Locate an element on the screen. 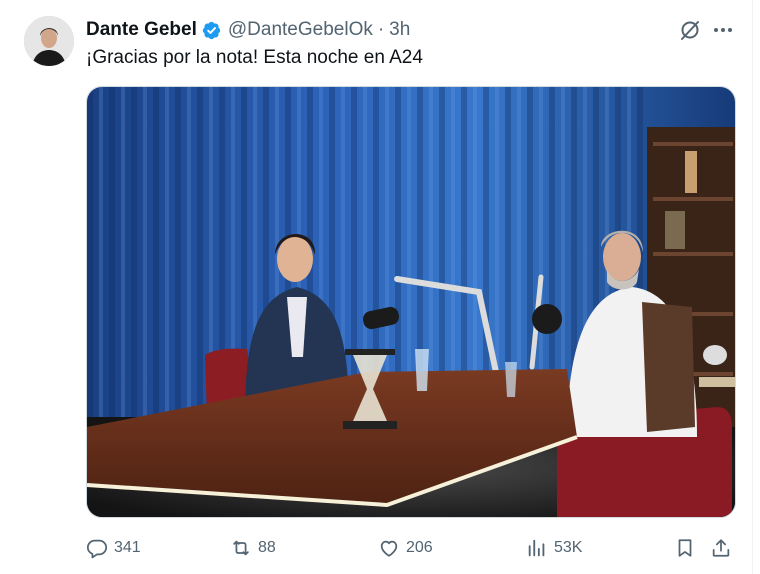 Image resolution: width=760 pixels, height=574 pixels. tweet-header: Dante Gebel @DanteGebelOk · 3h is located at coordinates (248, 30).